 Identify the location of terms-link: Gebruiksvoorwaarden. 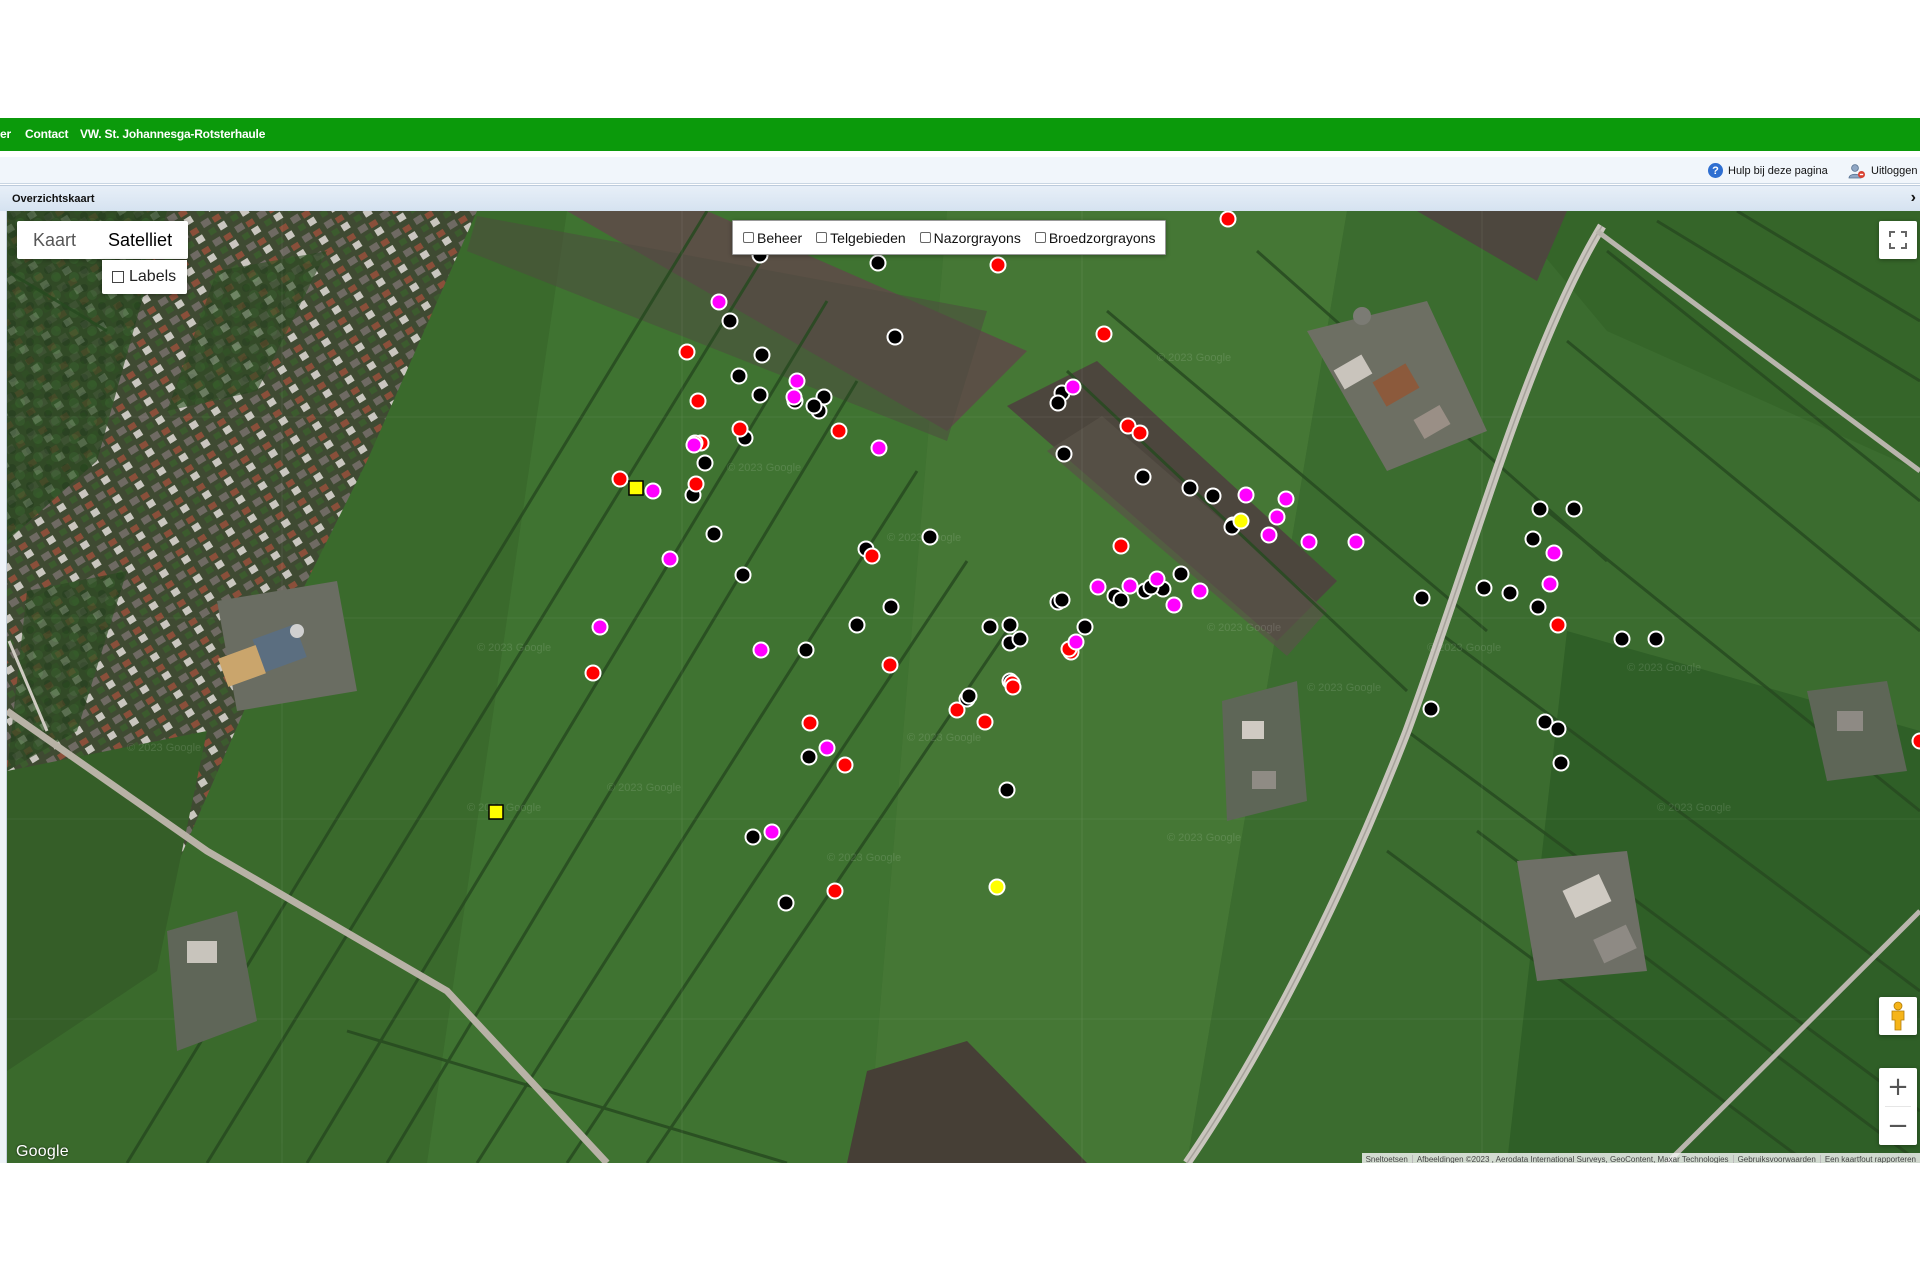
(1777, 1158).